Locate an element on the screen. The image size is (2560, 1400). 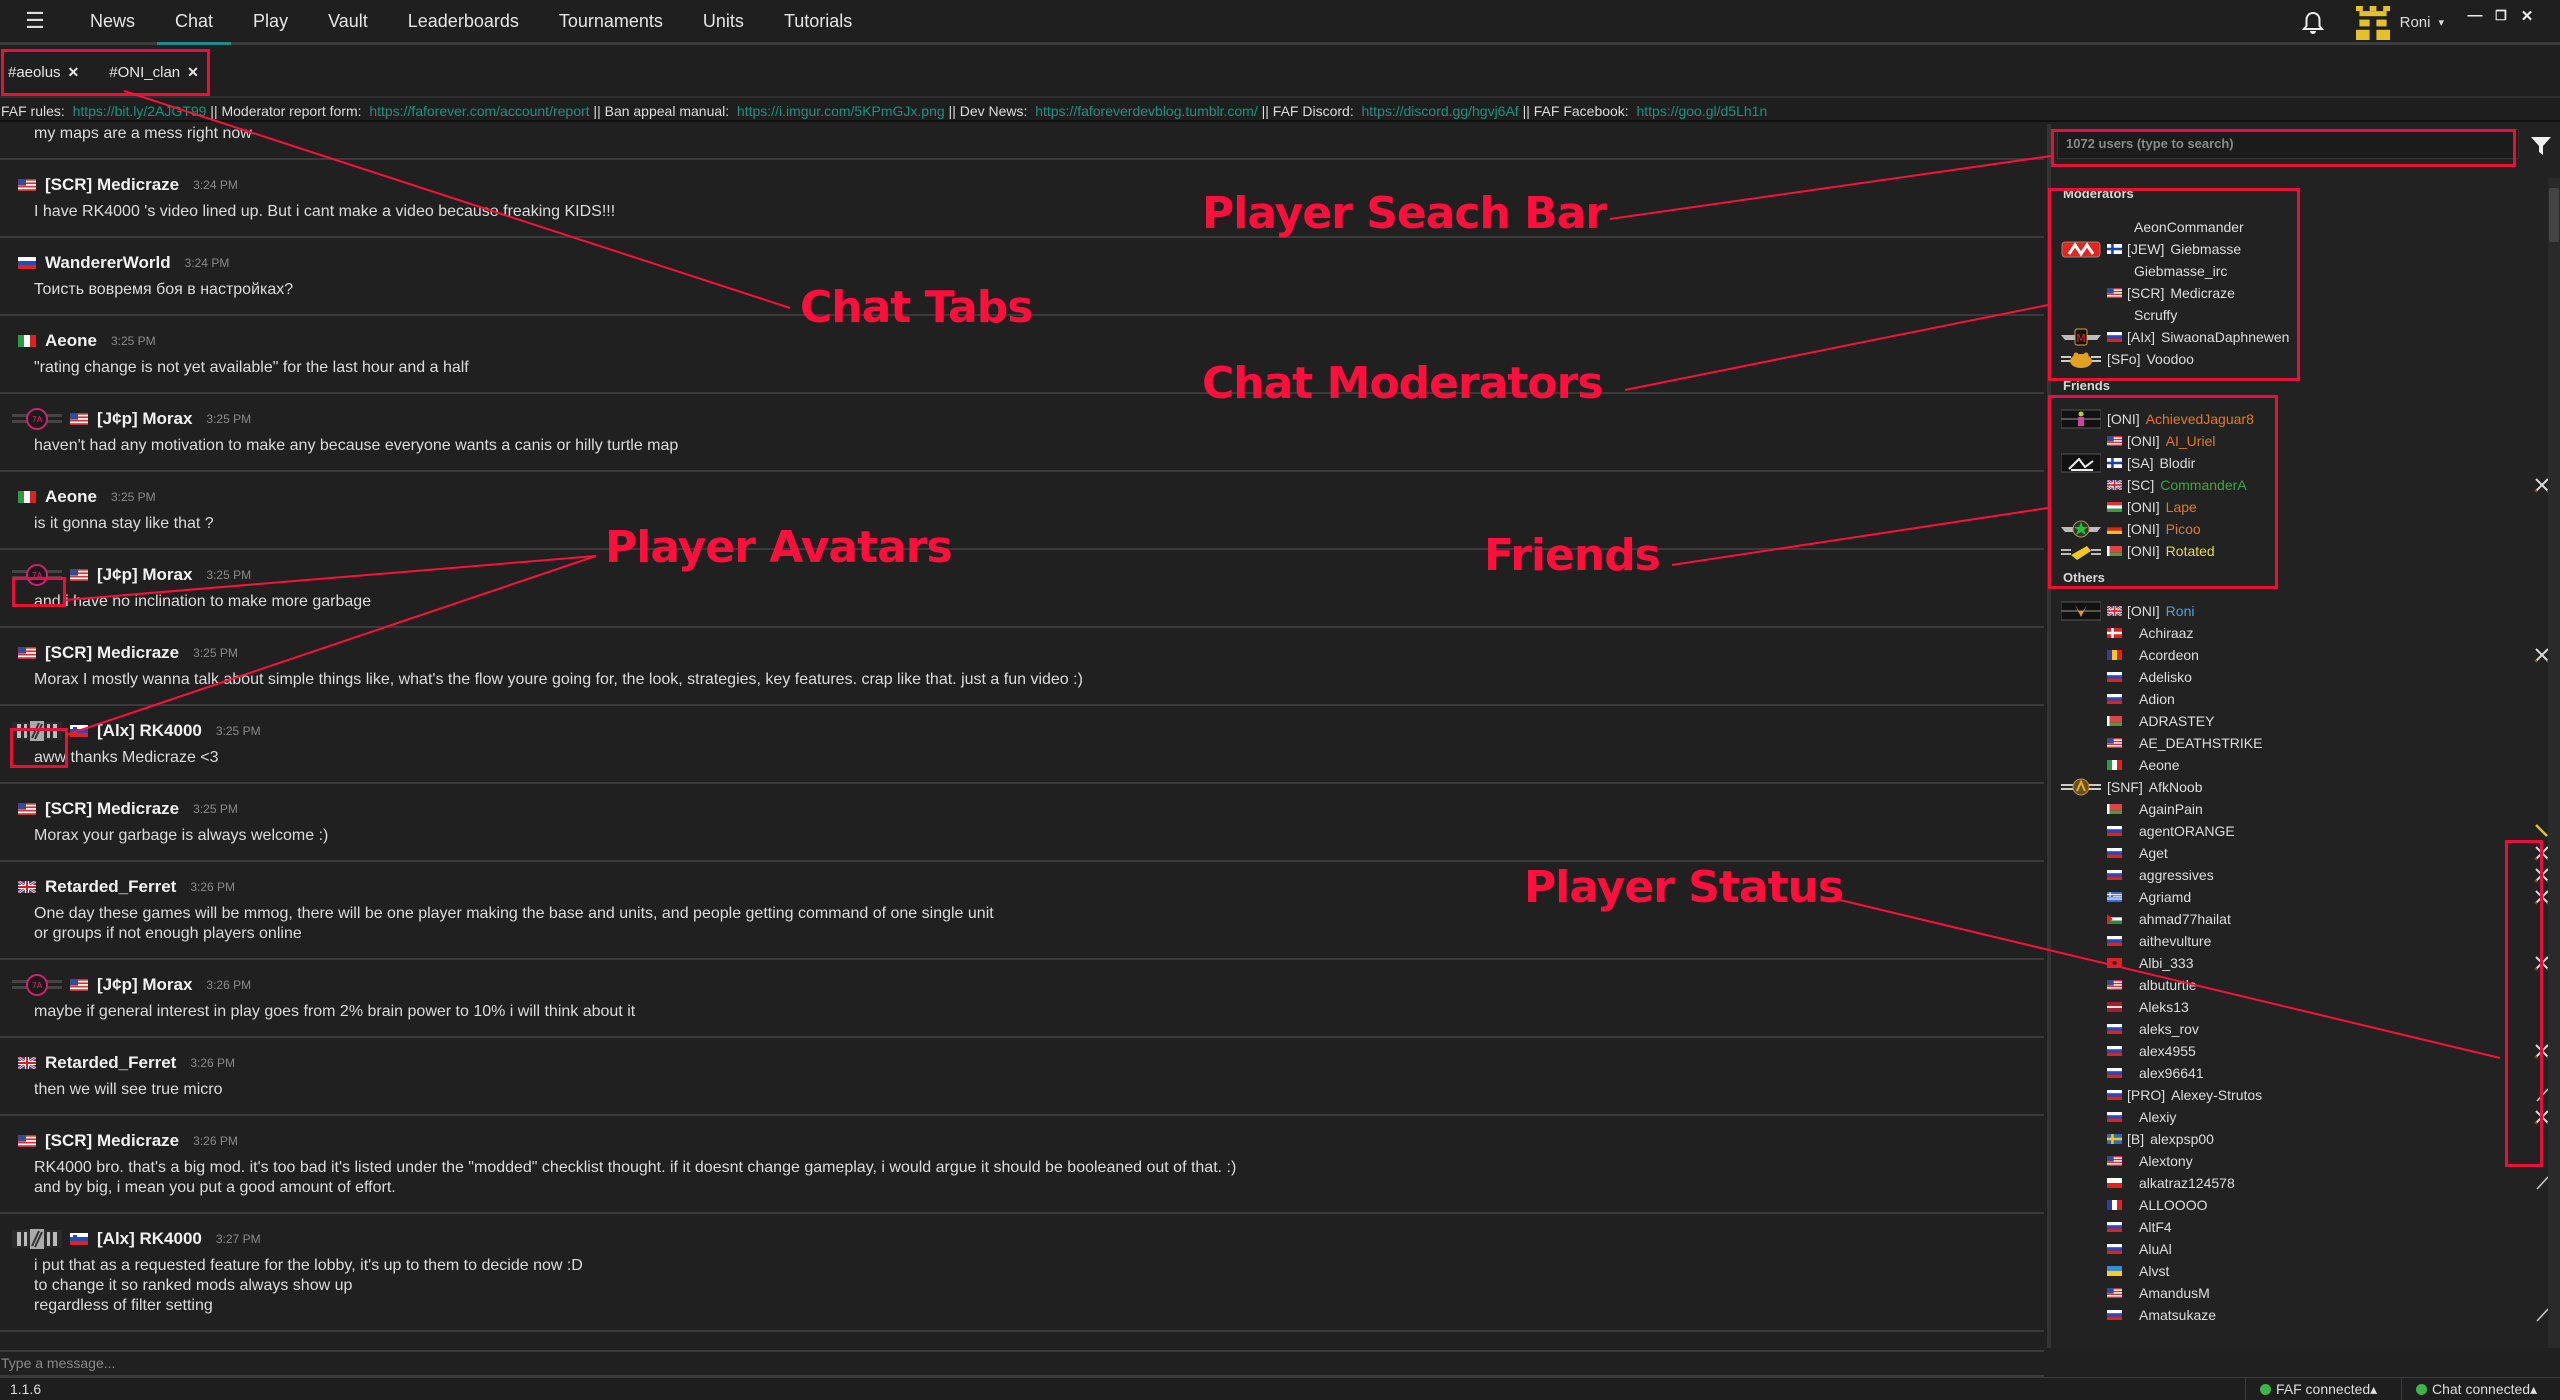
user-list-item: [SFo] Voodoo is located at coordinates (2304, 359).